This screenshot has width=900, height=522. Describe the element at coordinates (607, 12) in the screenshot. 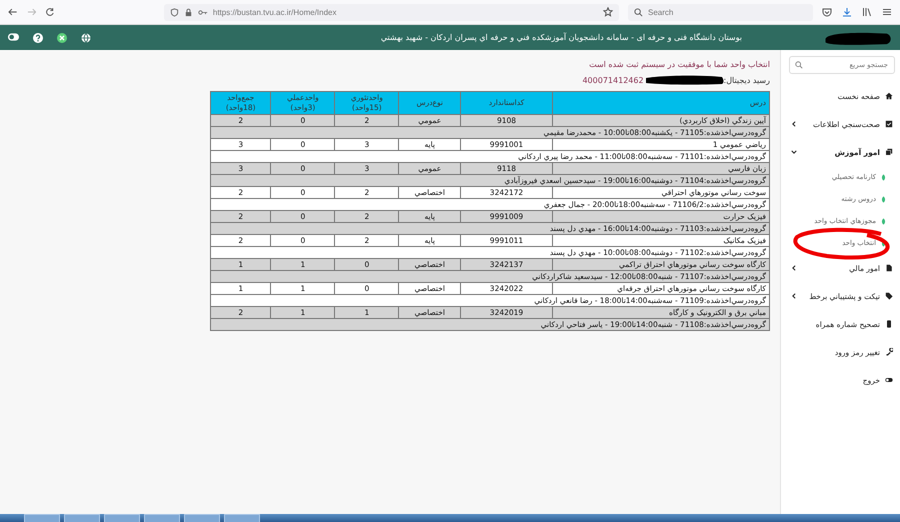

I see `star-icon` at that location.